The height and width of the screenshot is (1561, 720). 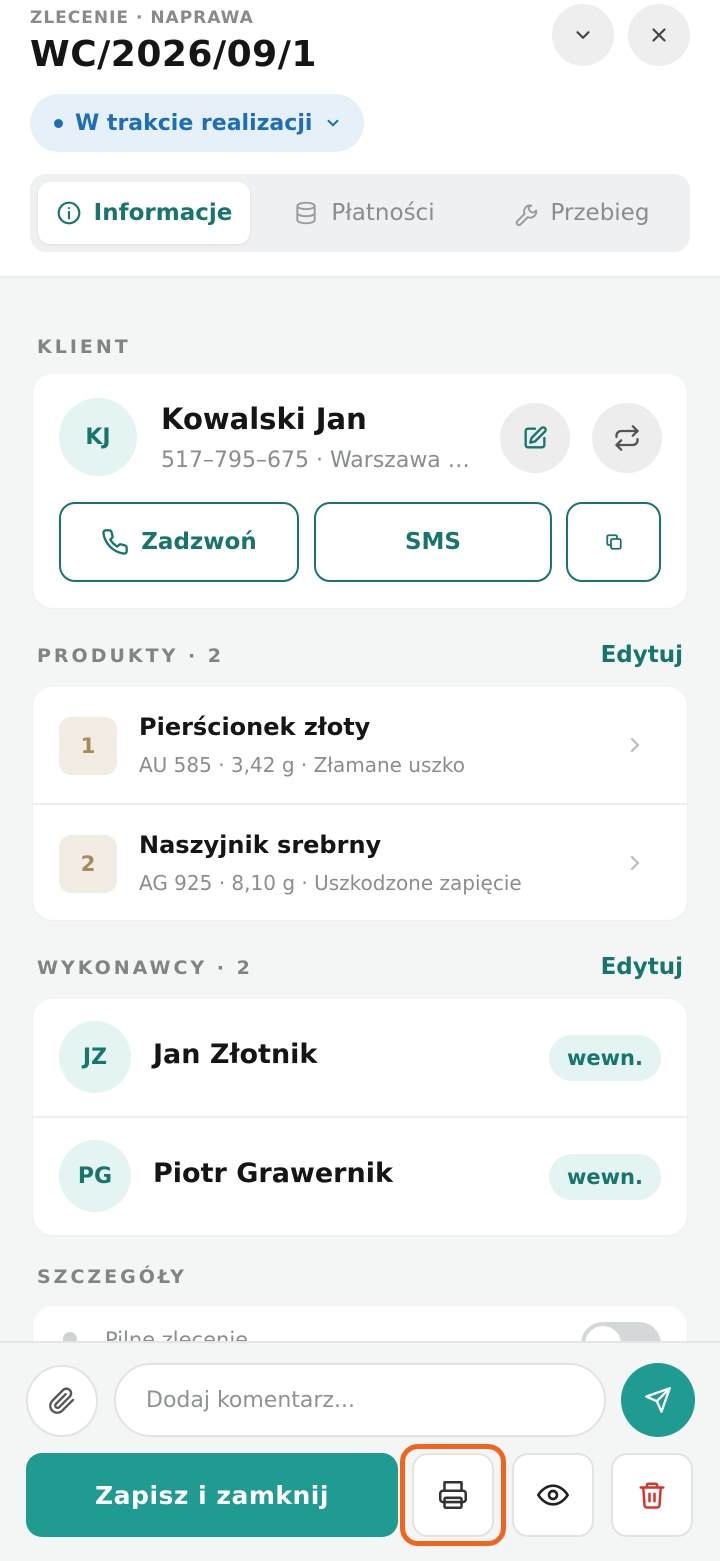 I want to click on tab-przebieg: Przebieg, so click(x=581, y=213).